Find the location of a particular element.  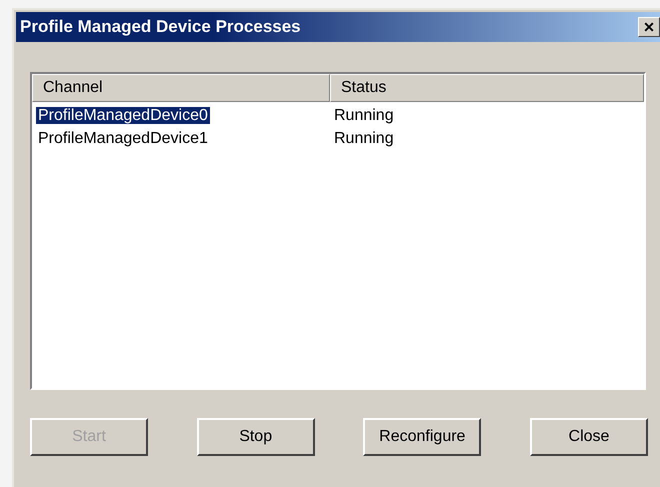

dialog-button: Stop is located at coordinates (255, 437).